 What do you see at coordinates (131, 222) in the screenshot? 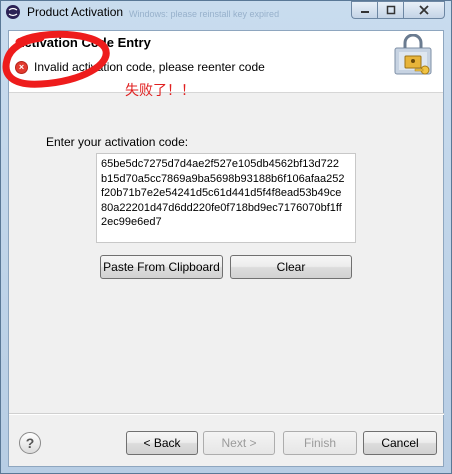
I see `code-line: 2ec99e6ed7` at bounding box center [131, 222].